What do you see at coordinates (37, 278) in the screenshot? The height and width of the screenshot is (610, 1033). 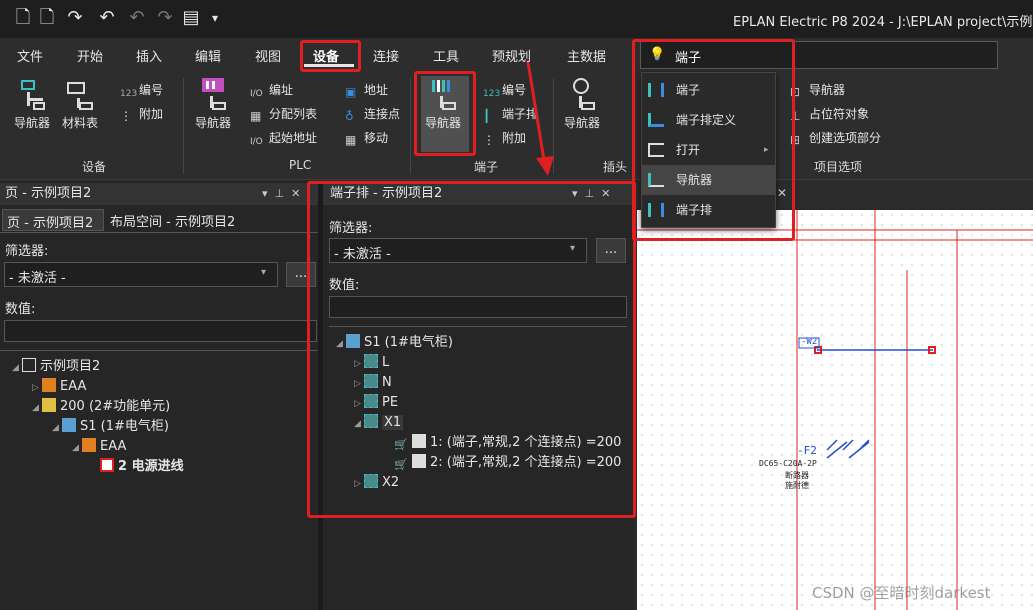 I see `page-filter-value: - 未激活 -` at bounding box center [37, 278].